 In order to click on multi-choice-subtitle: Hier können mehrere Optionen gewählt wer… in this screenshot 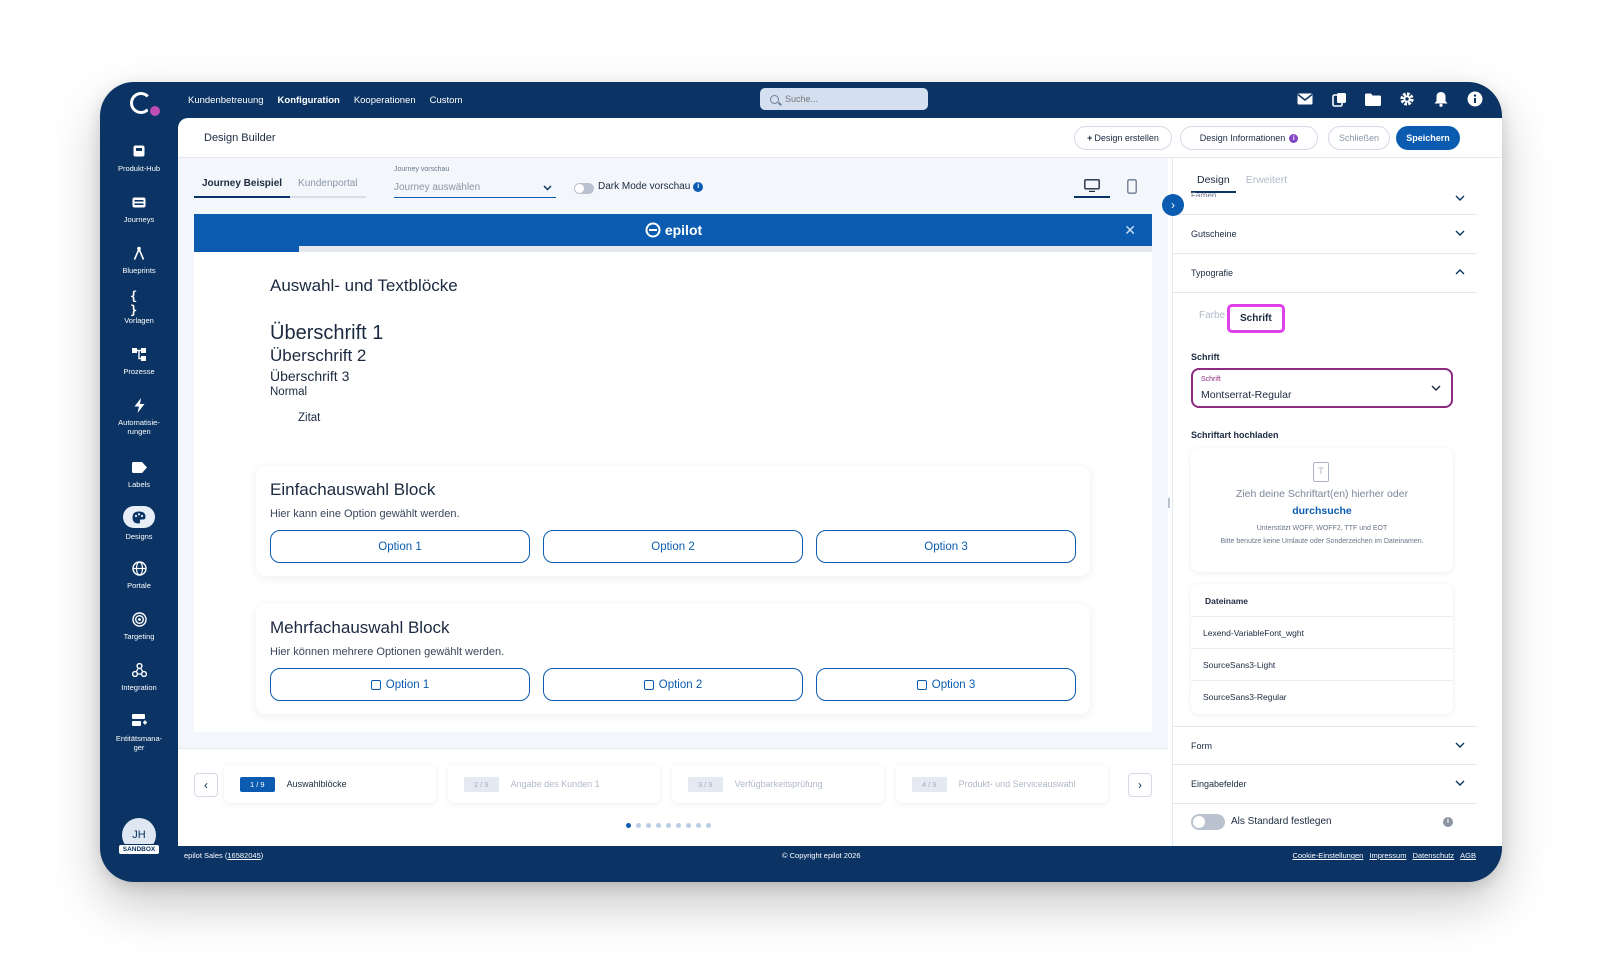, I will do `click(387, 652)`.